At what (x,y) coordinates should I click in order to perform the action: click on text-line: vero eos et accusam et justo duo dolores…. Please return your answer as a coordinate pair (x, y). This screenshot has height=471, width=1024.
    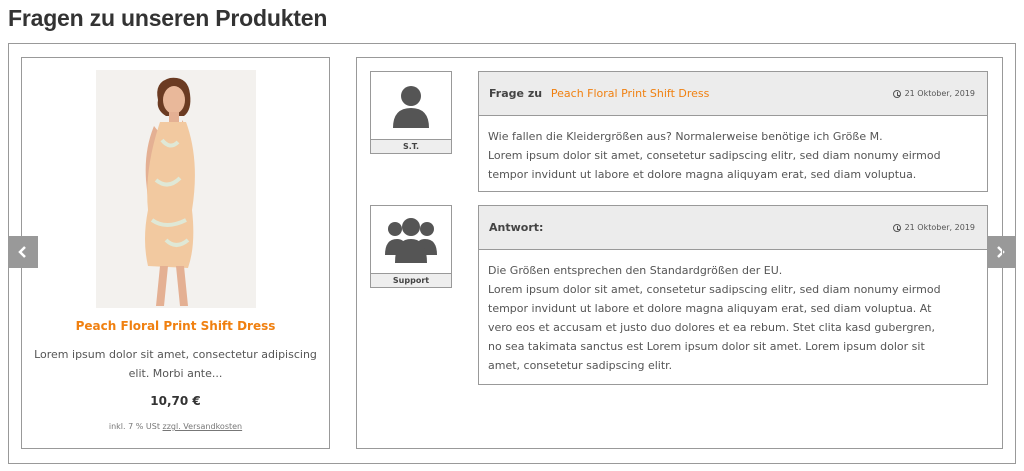
    Looking at the image, I should click on (711, 327).